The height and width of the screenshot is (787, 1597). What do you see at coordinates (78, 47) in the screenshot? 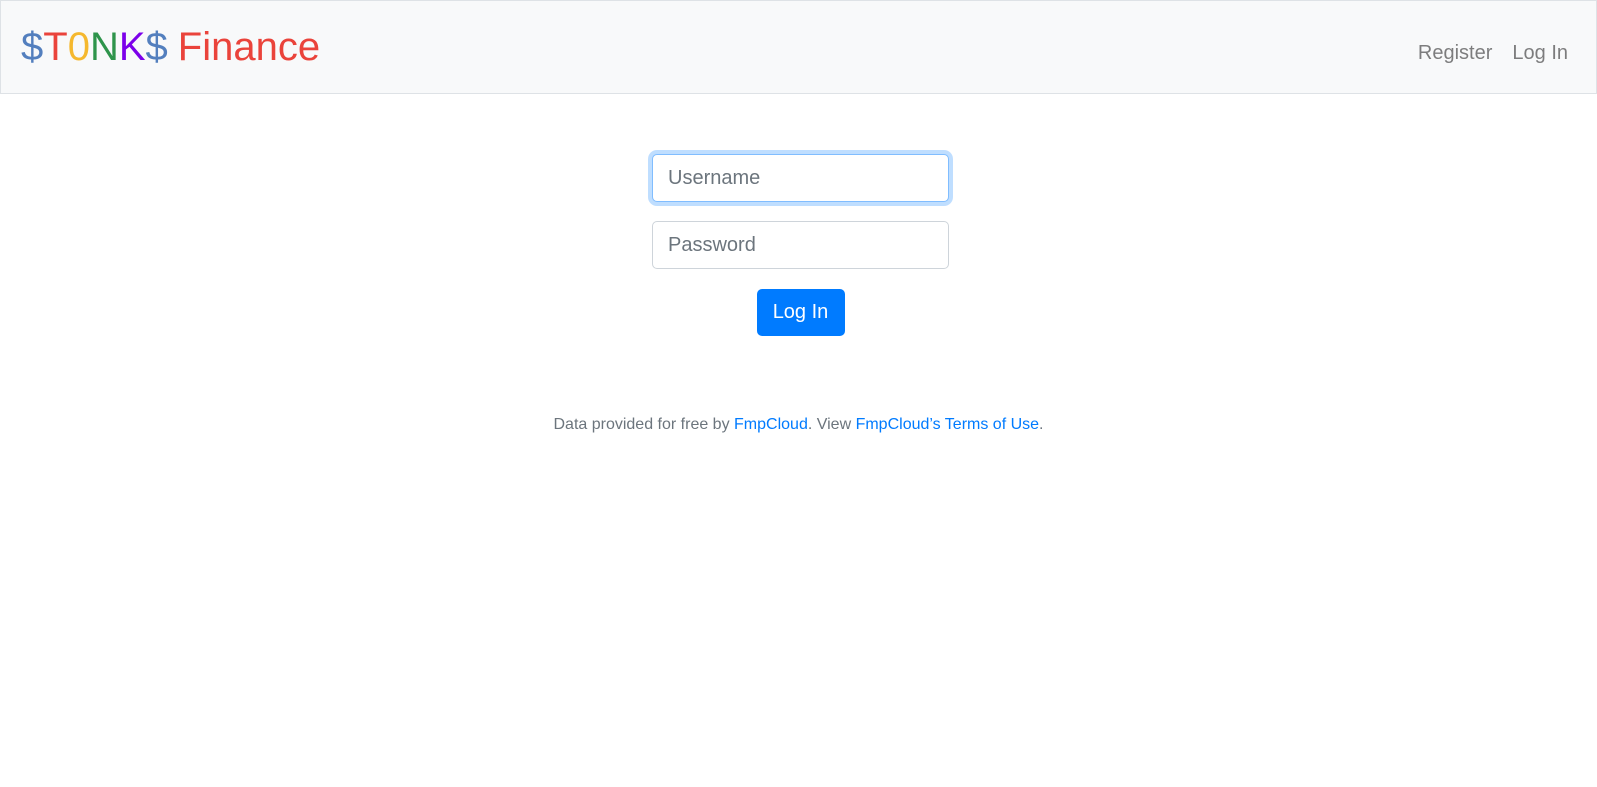
I see `brand-letter: 0` at bounding box center [78, 47].